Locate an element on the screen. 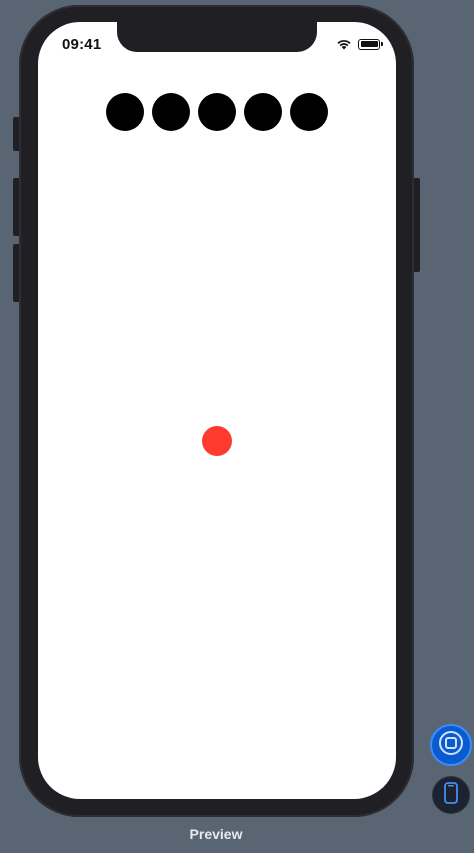 Image resolution: width=474 pixels, height=853 pixels. dots-row is located at coordinates (217, 112).